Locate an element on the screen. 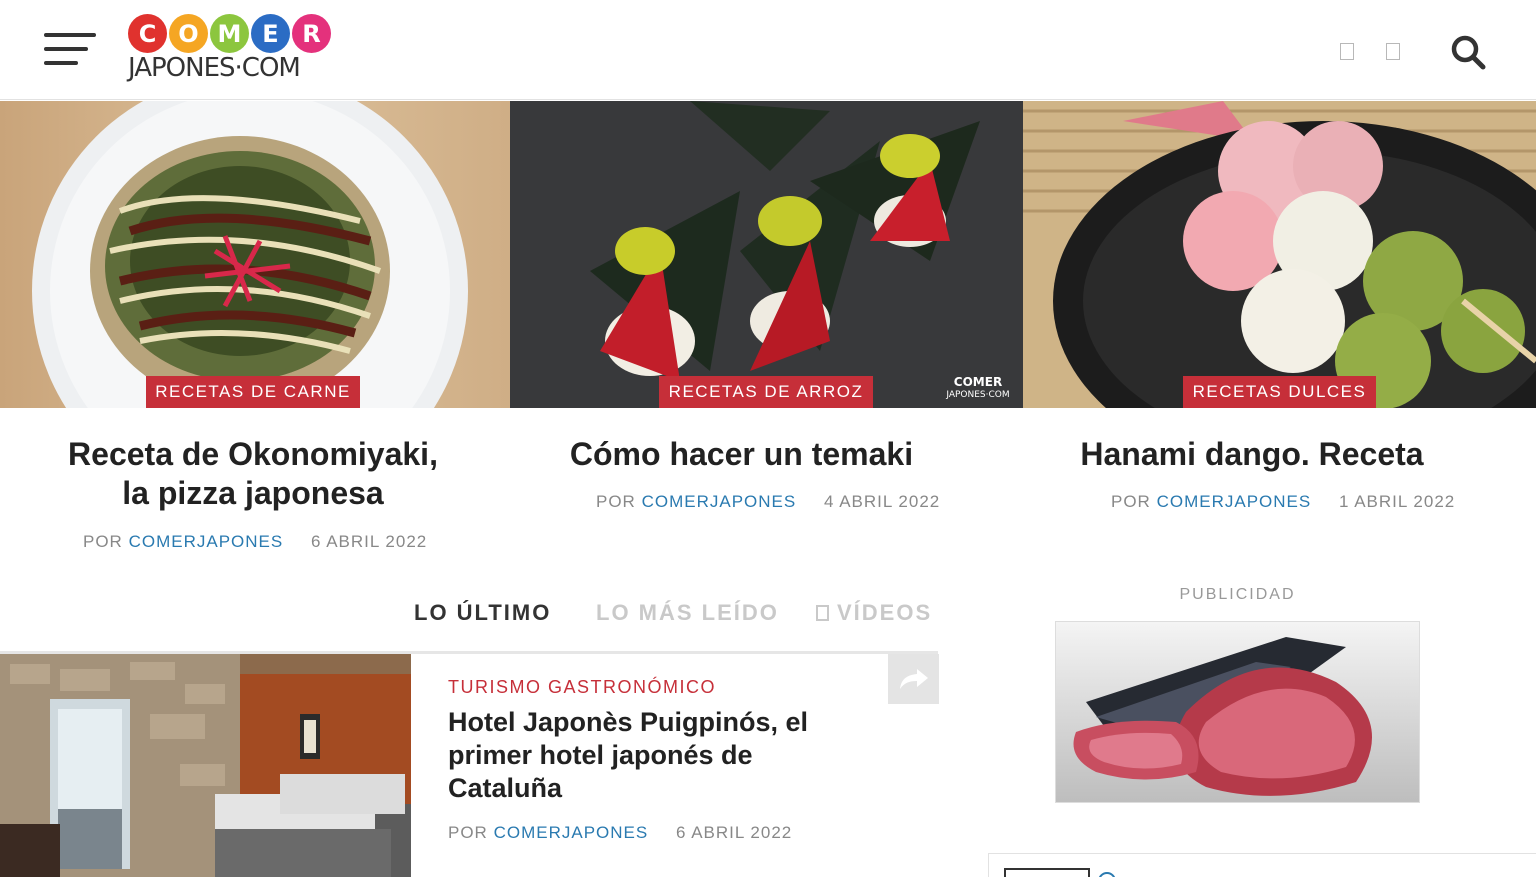  logo-letter-r: R is located at coordinates (311, 33).